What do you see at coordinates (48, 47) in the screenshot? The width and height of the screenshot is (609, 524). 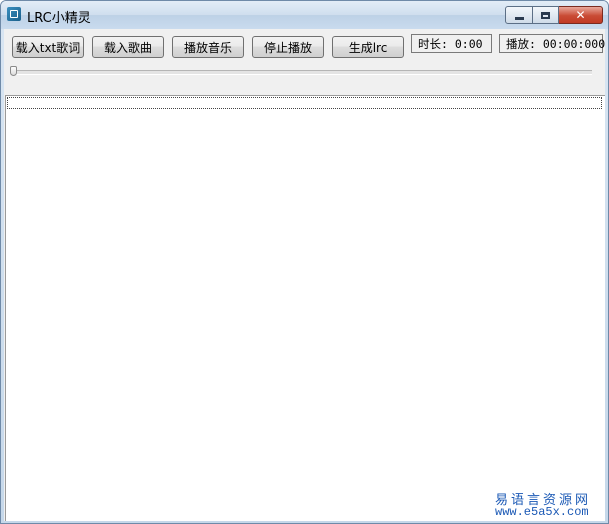 I see `load-txt-lyrics-button: 载入txt歌词` at bounding box center [48, 47].